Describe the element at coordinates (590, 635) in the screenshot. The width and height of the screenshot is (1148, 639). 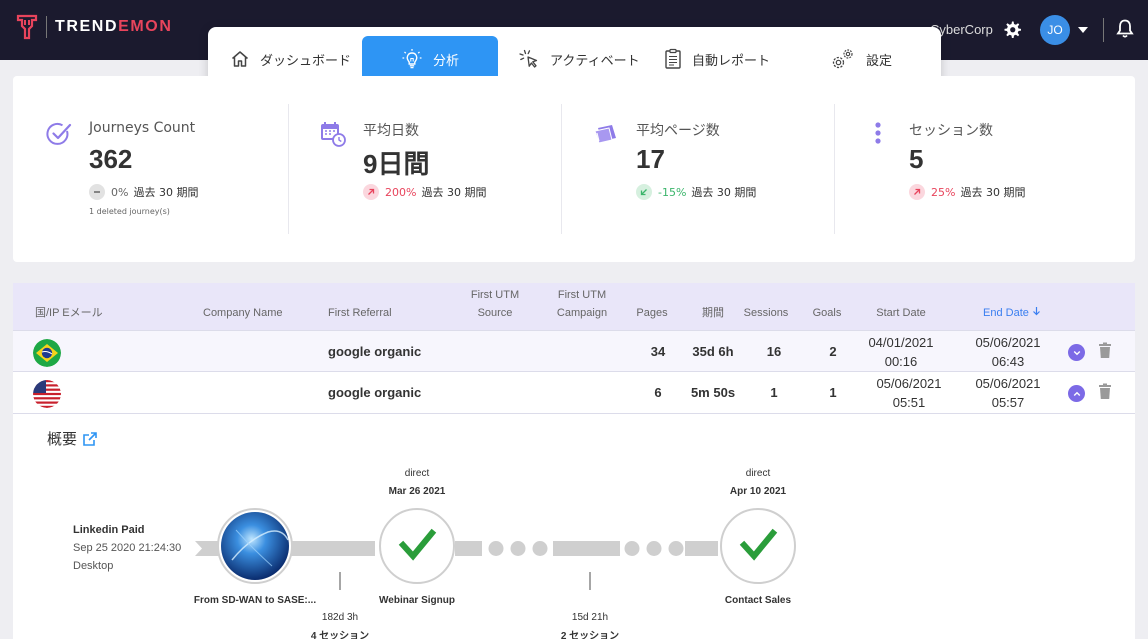
I see `gap-sessions: 2 セッション` at that location.